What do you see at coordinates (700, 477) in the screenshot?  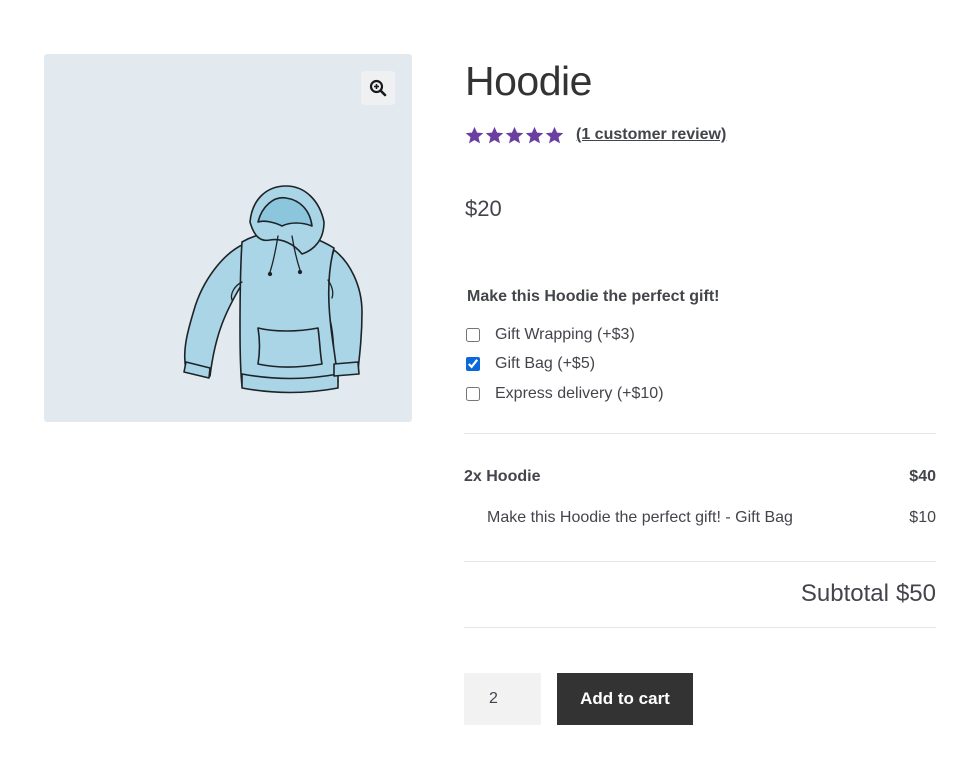 I see `summary-main-item: 2x Hoodie $40` at bounding box center [700, 477].